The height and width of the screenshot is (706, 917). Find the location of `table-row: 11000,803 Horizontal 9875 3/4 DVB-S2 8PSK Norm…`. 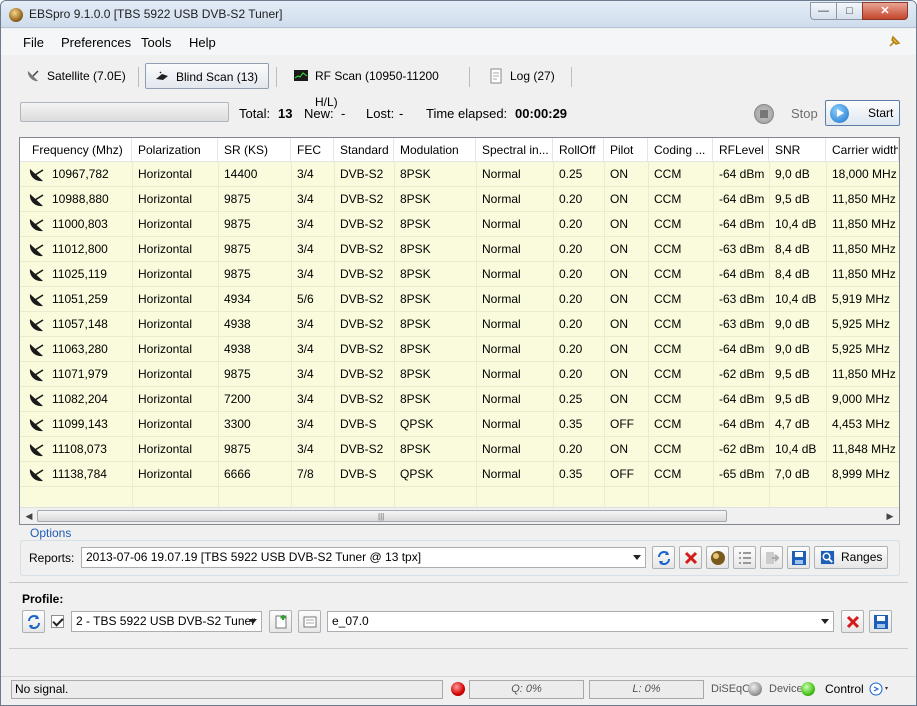

table-row: 11000,803 Horizontal 9875 3/4 DVB-S2 8PSK Norm… is located at coordinates (459, 224).